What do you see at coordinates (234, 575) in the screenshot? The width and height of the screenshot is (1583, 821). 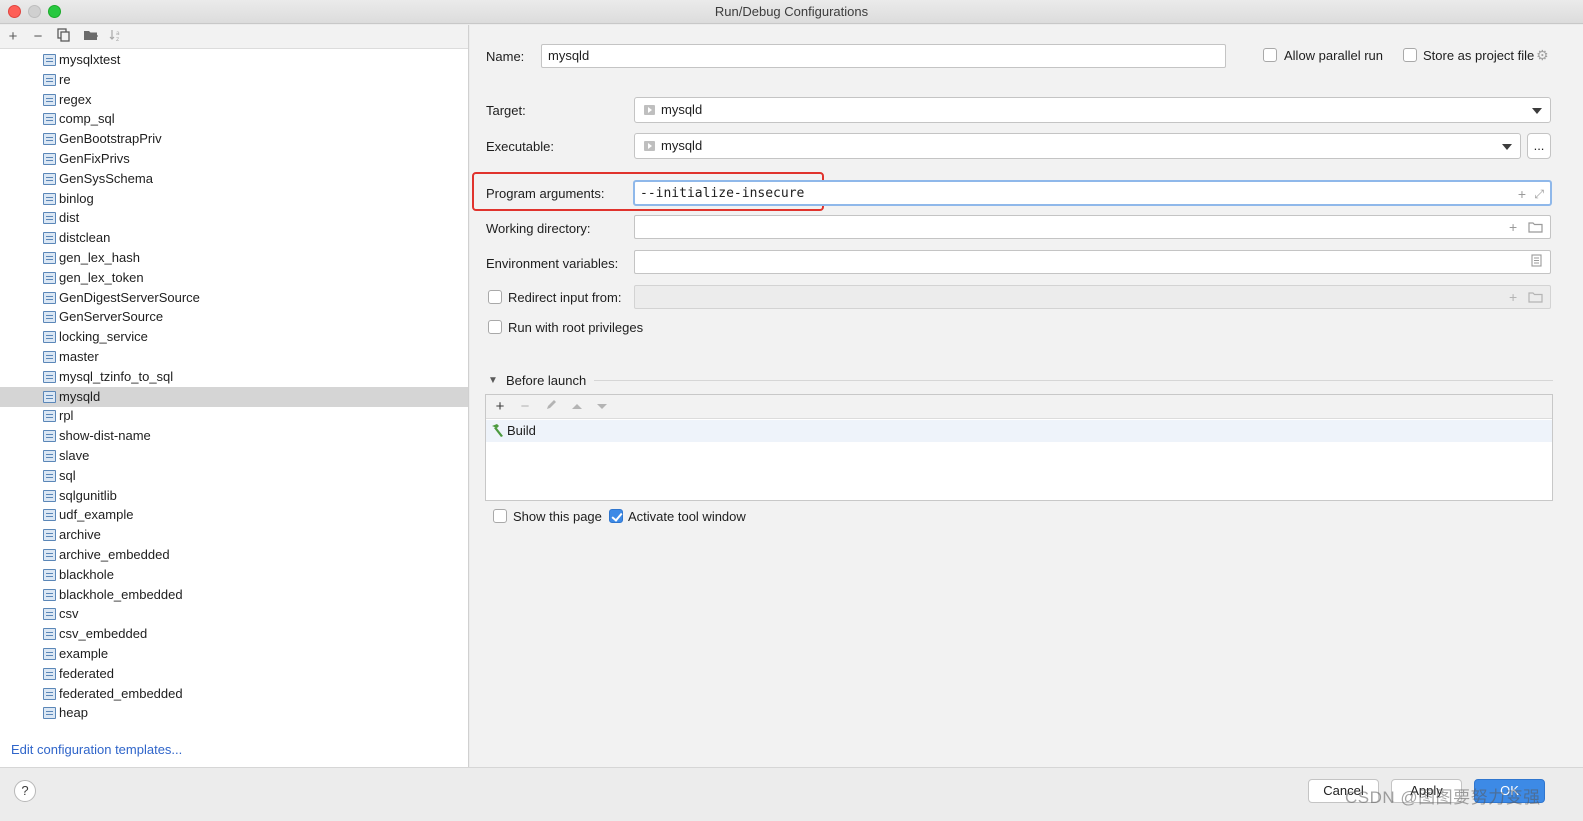 I see `tree-item: blackhole` at bounding box center [234, 575].